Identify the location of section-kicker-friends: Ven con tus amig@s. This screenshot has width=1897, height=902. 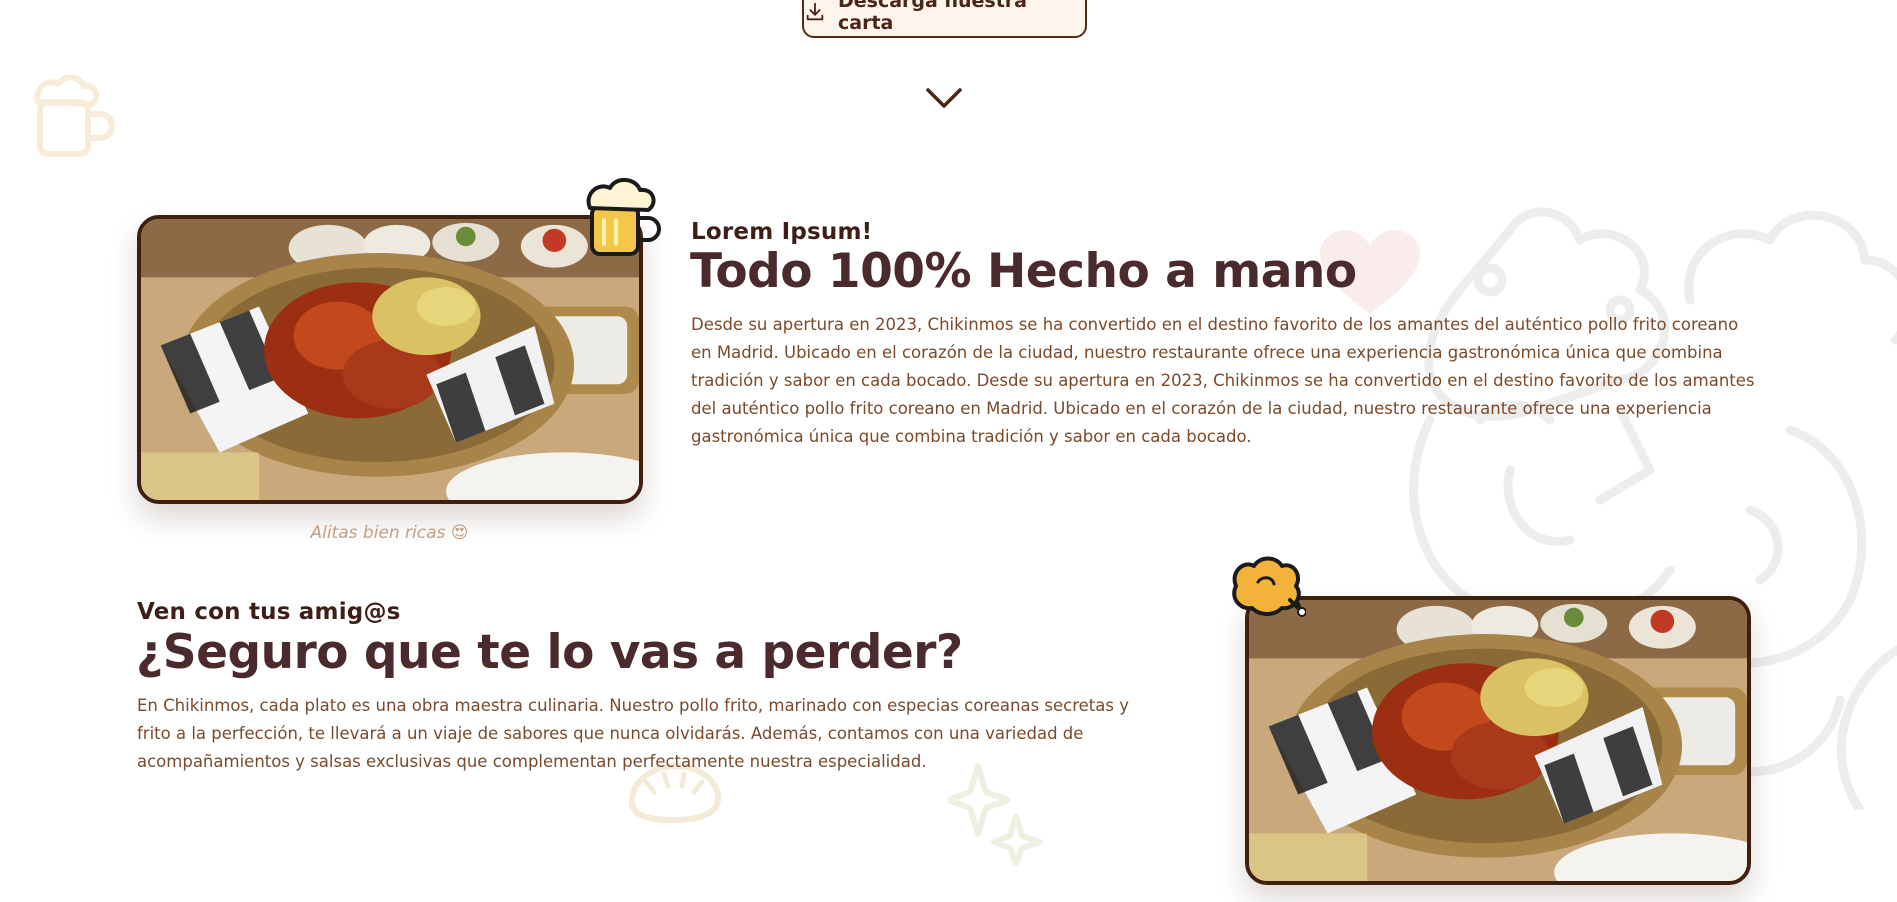
(269, 612).